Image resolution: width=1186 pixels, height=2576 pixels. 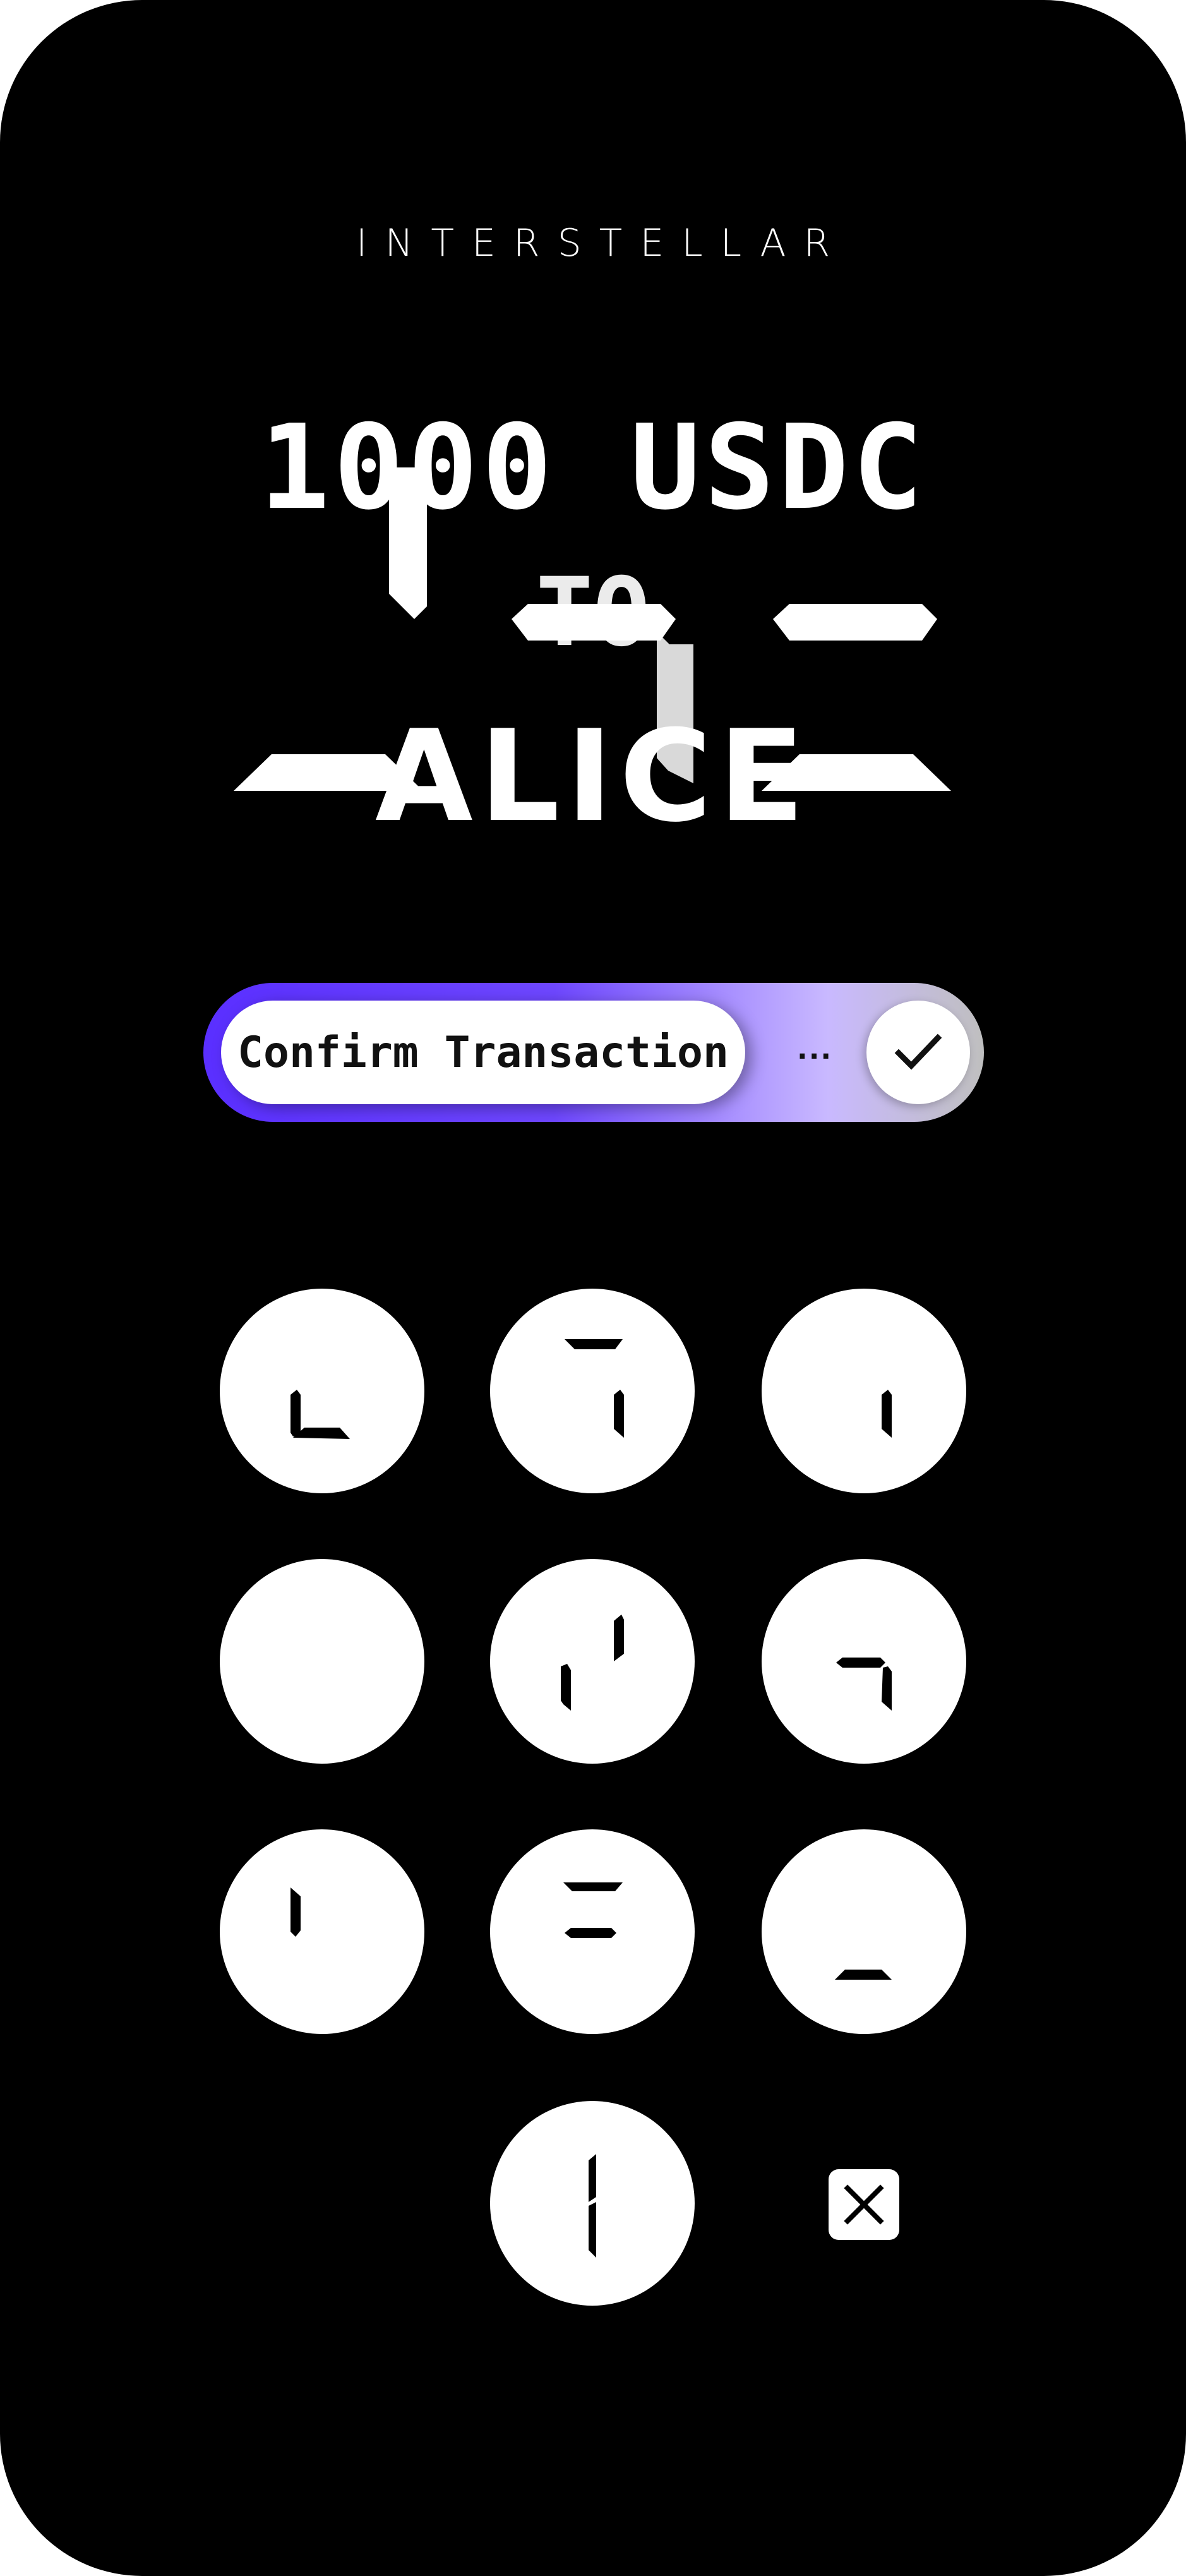 I want to click on transaction-recipient: ALICE, so click(x=593, y=776).